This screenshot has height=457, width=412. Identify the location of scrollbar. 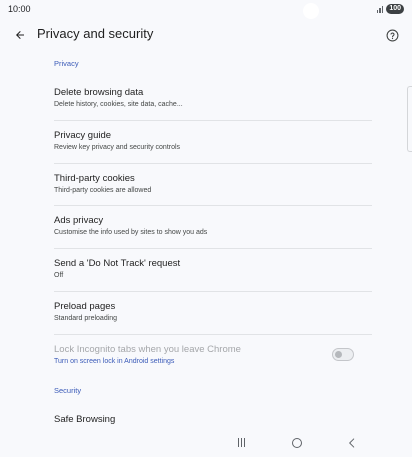
(409, 119).